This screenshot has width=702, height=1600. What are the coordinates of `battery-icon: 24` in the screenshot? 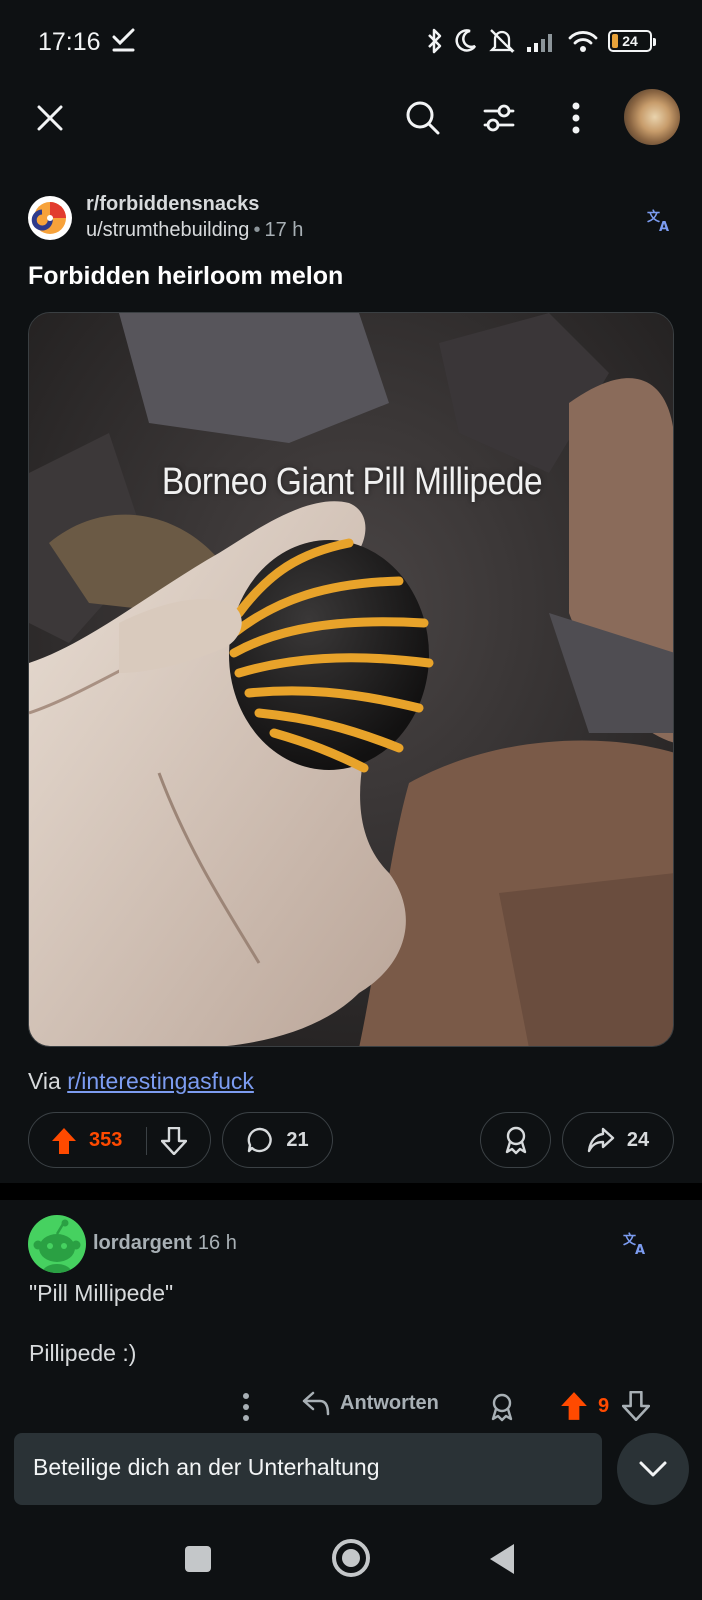 It's located at (632, 41).